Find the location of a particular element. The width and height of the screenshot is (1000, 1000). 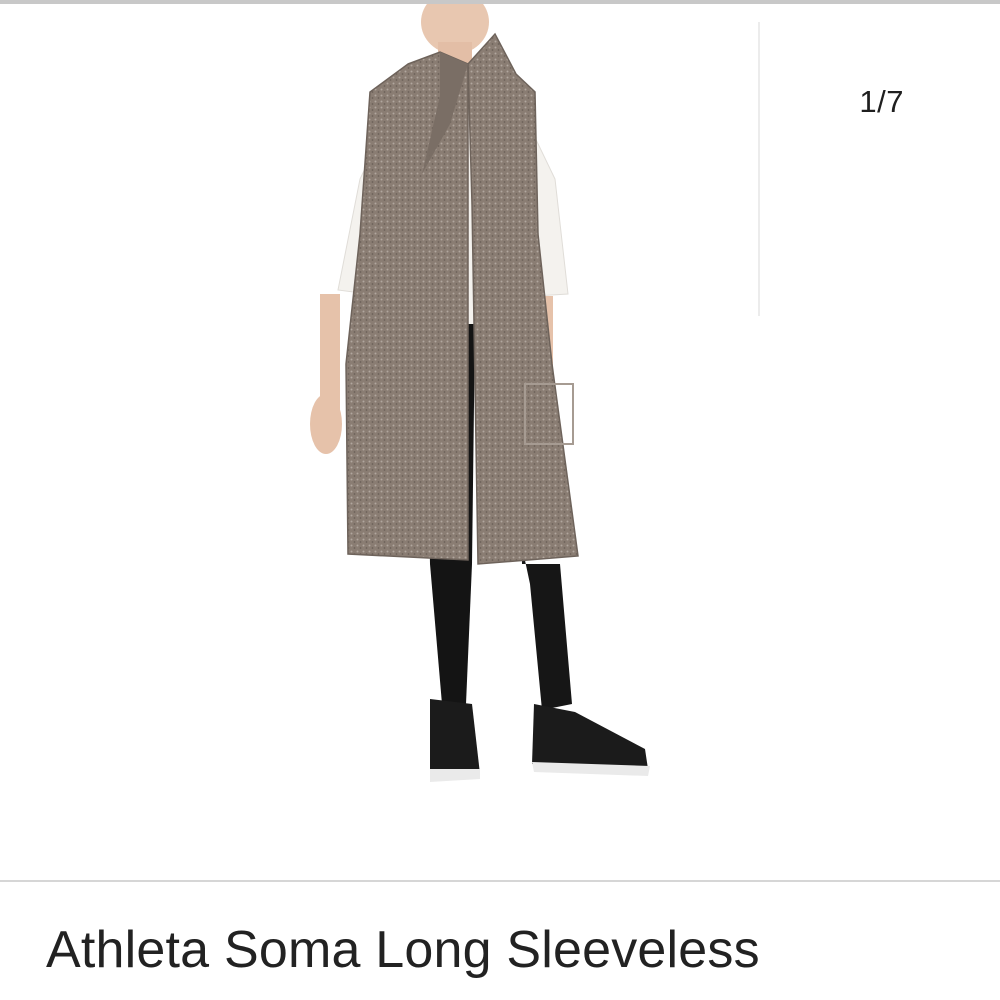

right-shoe is located at coordinates (590, 736).